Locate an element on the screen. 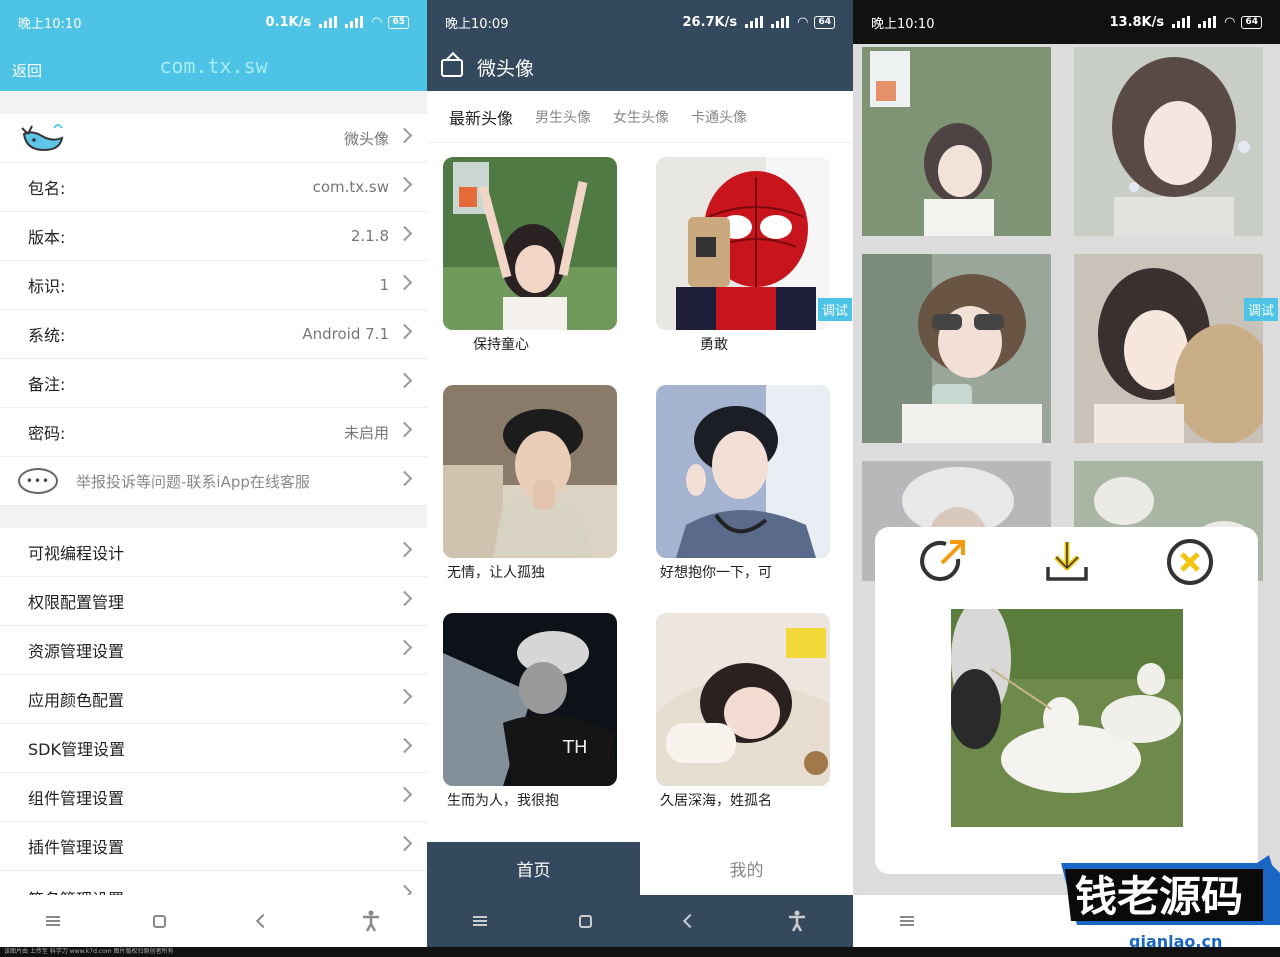  avatar-card: 久居深海，姓孤名 is located at coordinates (743, 711).